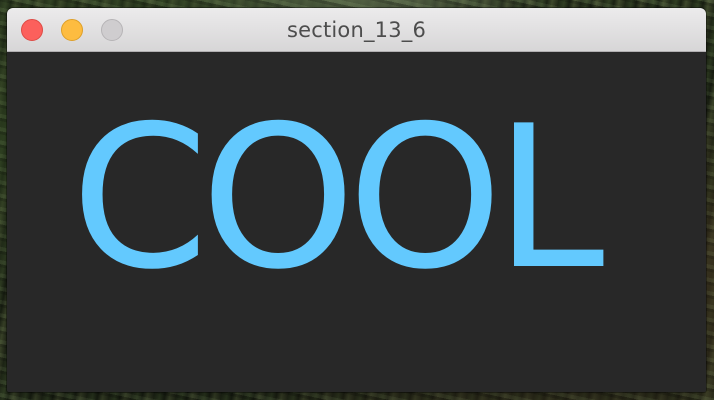 The height and width of the screenshot is (400, 714). Describe the element at coordinates (112, 30) in the screenshot. I see `zoom-button` at that location.